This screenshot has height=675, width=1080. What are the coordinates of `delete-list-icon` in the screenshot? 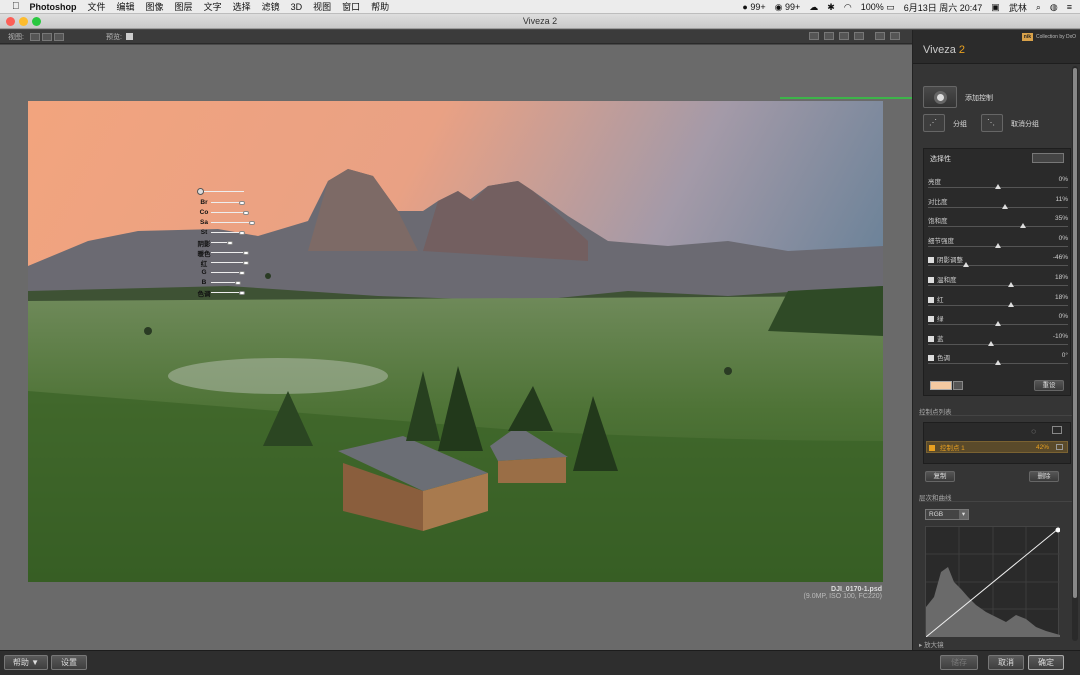 It's located at (1057, 430).